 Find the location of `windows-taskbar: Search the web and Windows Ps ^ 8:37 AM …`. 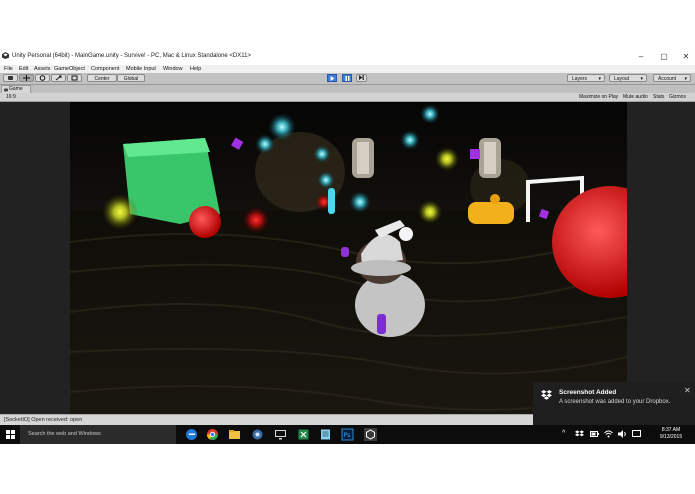

windows-taskbar: Search the web and Windows Ps ^ 8:37 AM … is located at coordinates (347, 434).